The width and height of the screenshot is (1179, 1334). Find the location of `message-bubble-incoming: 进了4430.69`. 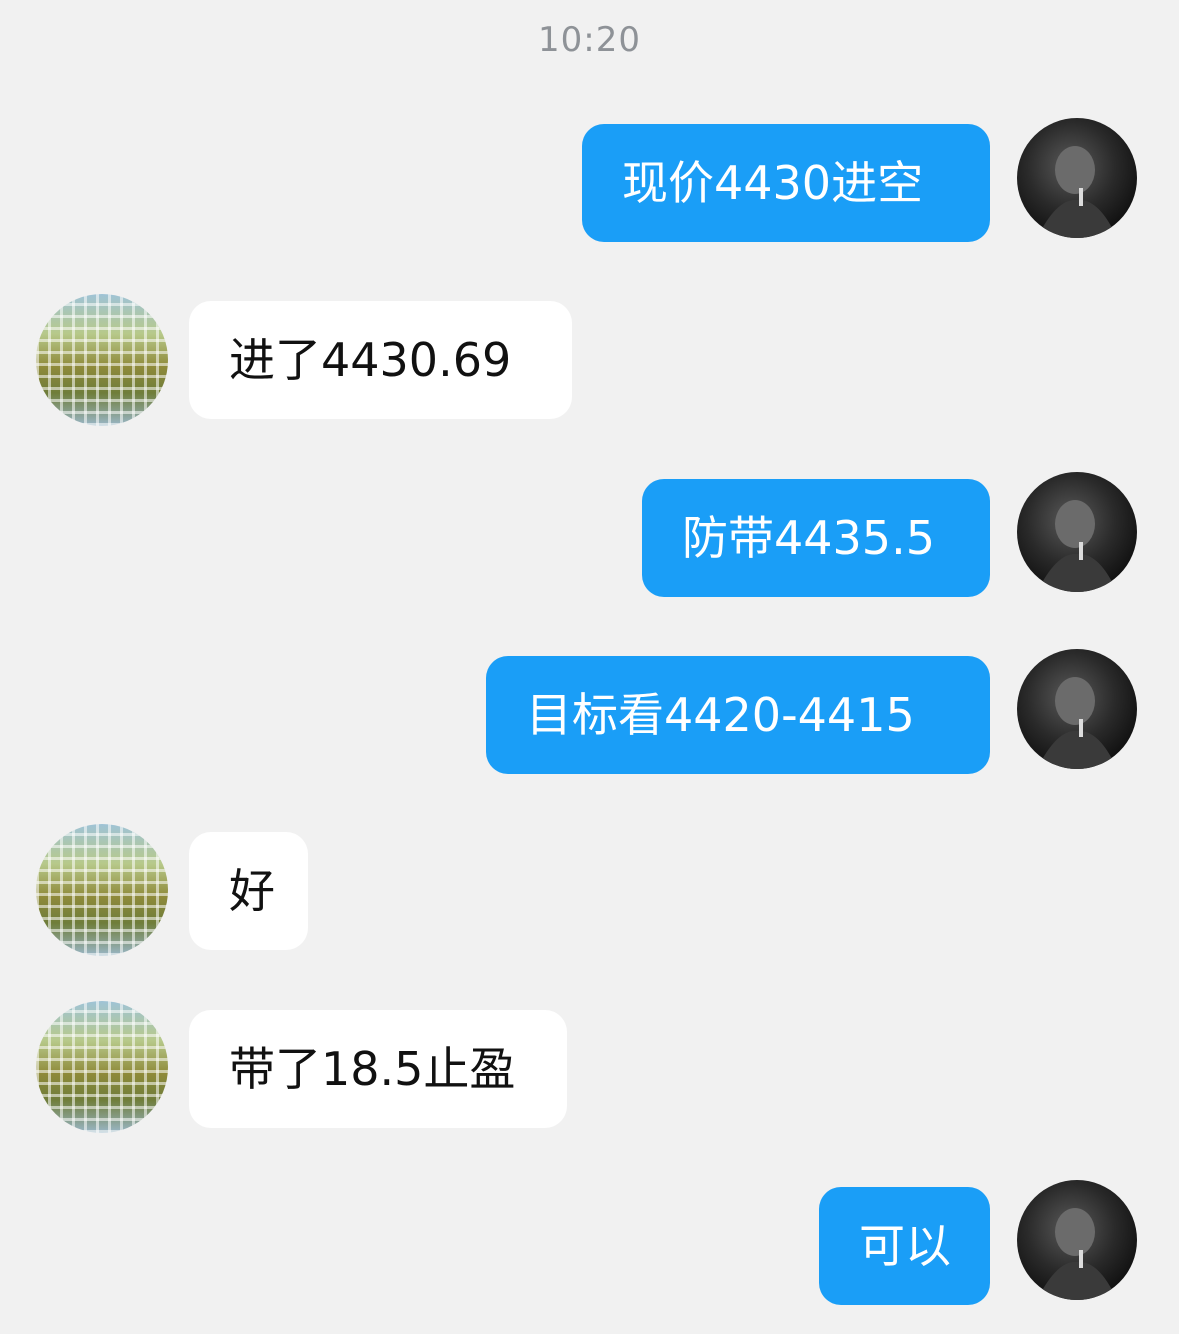

message-bubble-incoming: 进了4430.69 is located at coordinates (380, 360).